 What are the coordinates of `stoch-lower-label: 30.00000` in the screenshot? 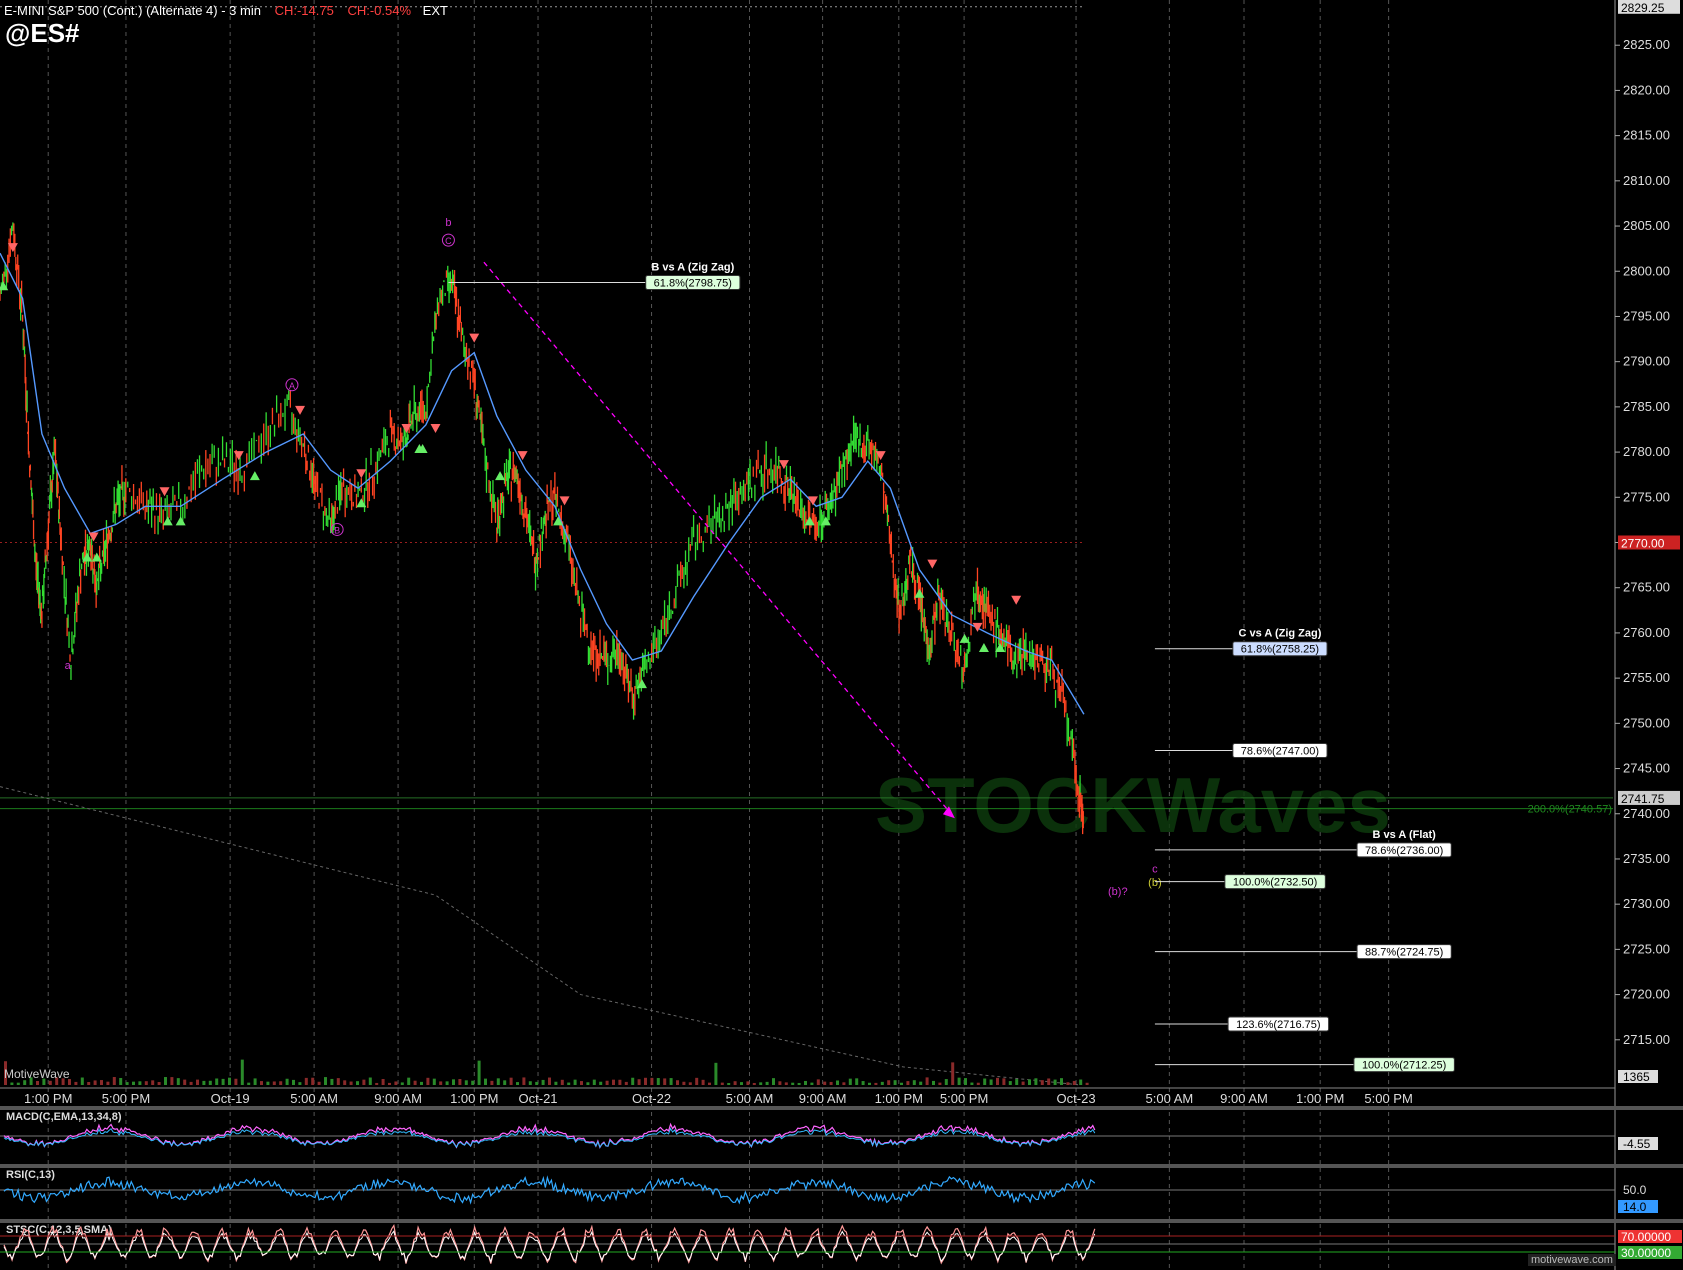 It's located at (1646, 1253).